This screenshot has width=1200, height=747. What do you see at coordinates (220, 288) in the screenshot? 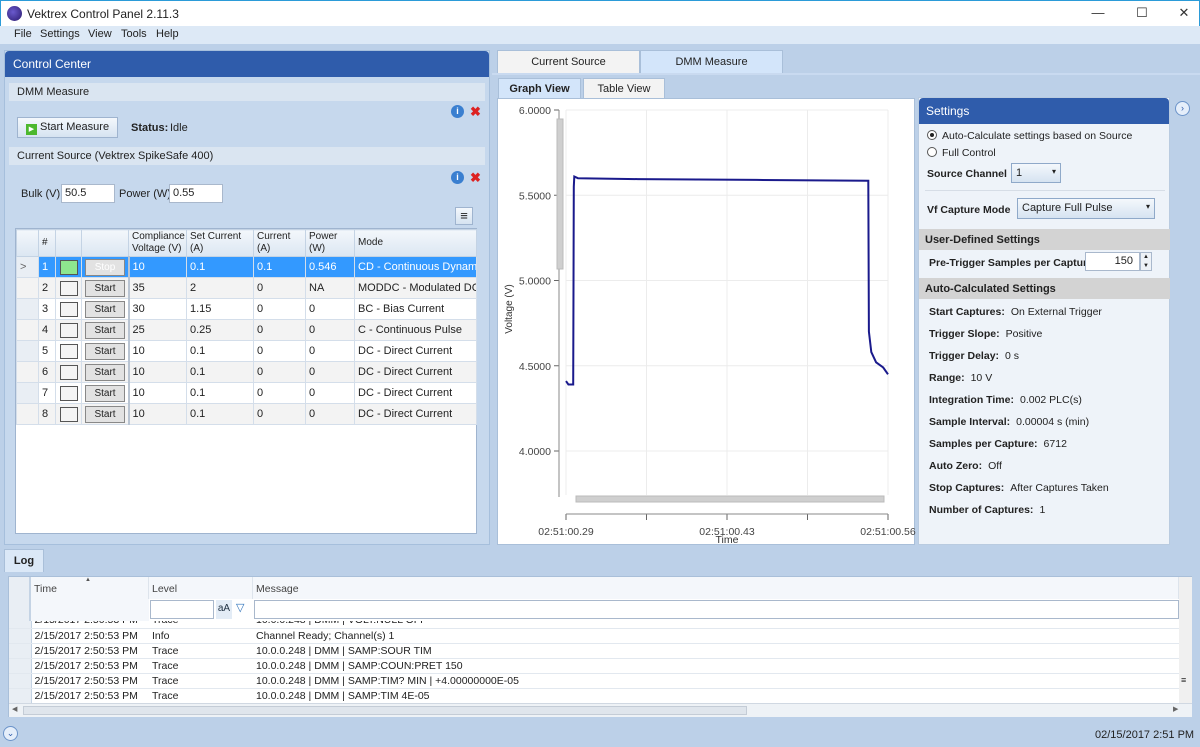
I see `set-current-cell: 2` at bounding box center [220, 288].